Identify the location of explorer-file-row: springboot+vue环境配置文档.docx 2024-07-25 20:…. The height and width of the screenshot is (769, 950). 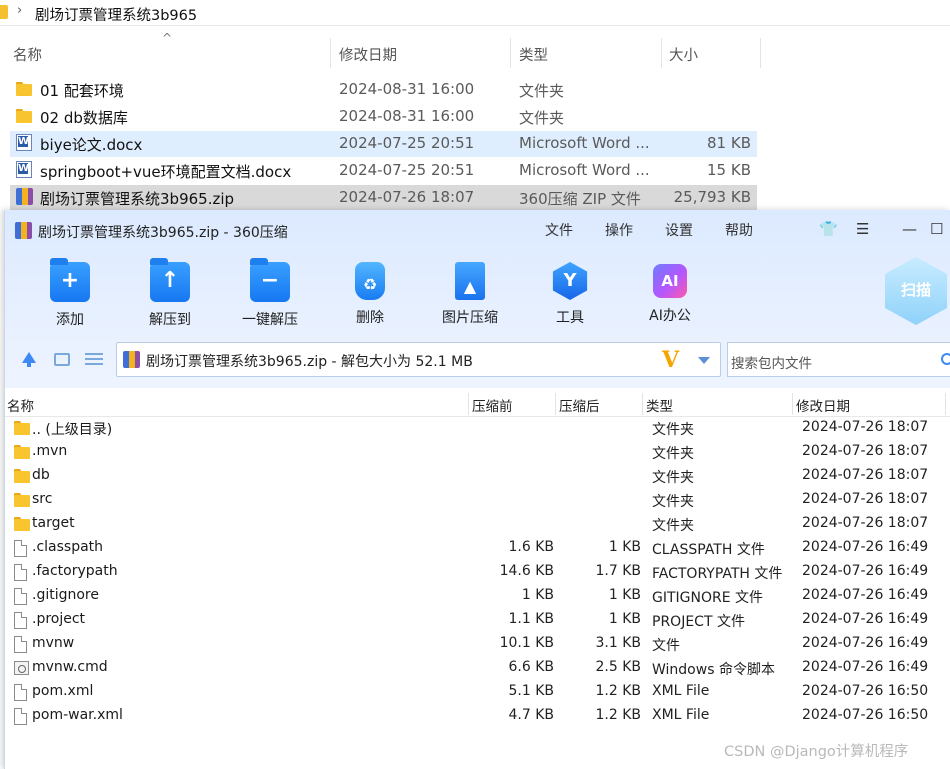
(383, 171).